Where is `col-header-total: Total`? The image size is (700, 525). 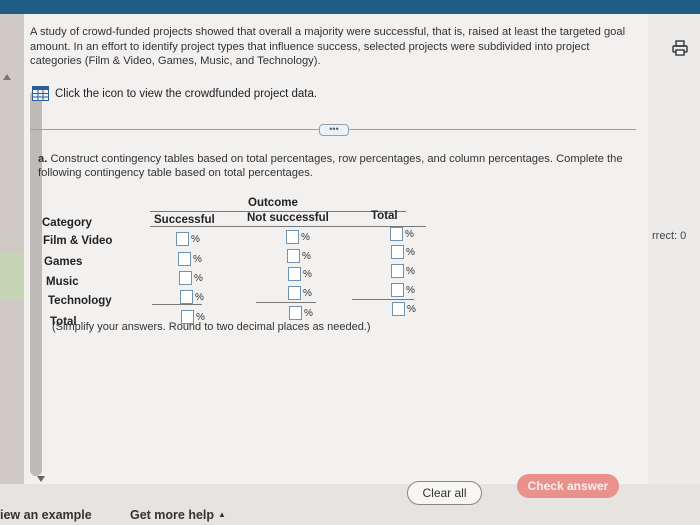
col-header-total: Total is located at coordinates (384, 216).